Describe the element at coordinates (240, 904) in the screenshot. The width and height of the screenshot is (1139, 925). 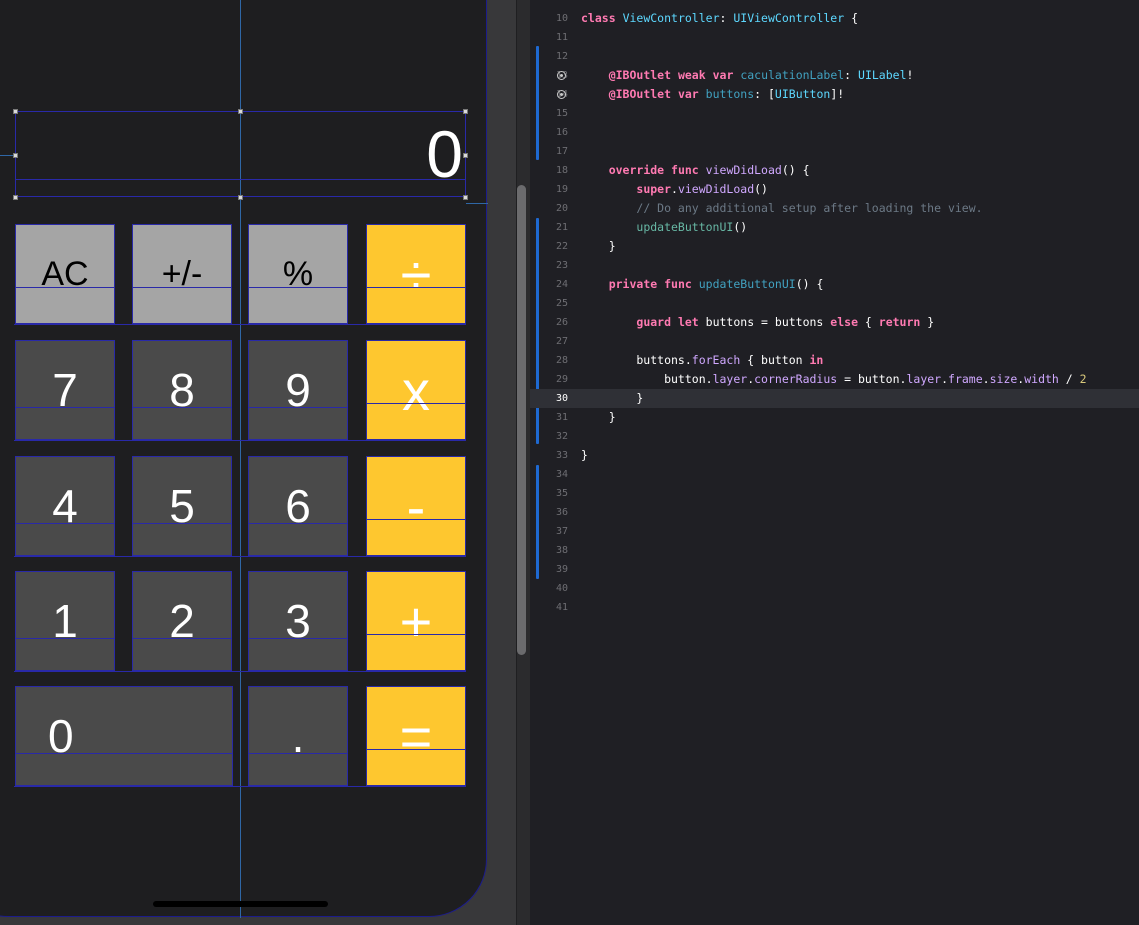
I see `home-indicator` at that location.